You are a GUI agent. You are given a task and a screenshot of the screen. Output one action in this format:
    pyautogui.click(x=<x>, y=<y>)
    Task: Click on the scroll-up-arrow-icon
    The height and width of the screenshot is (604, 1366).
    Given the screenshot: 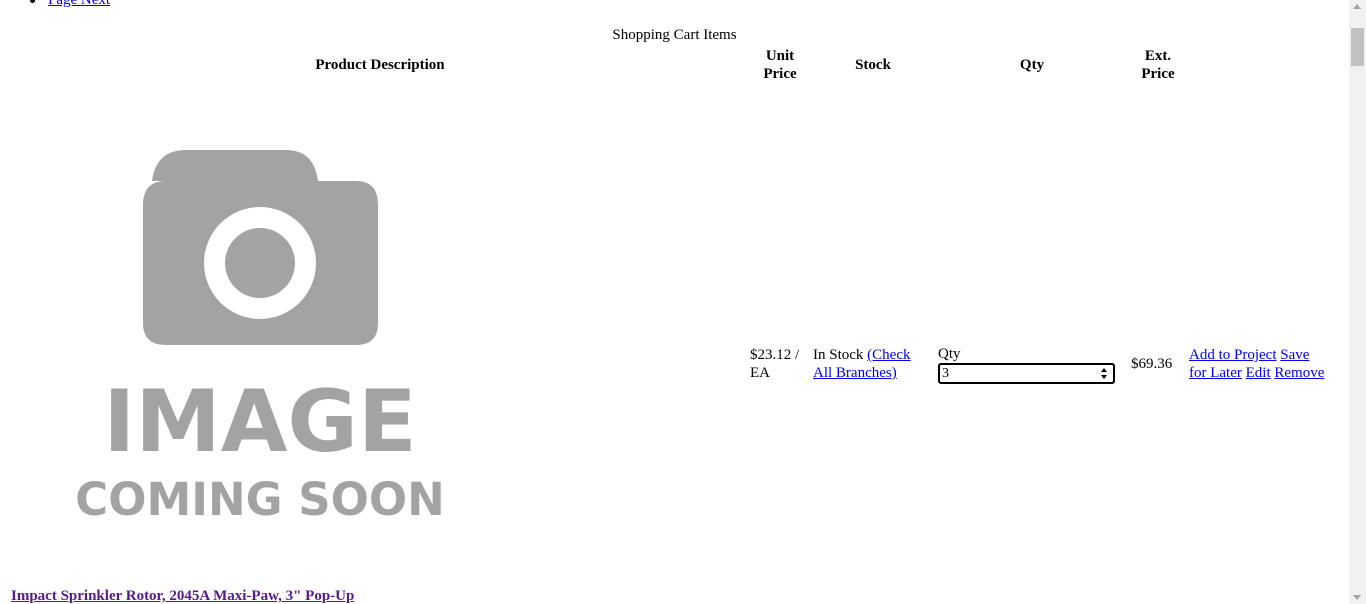 What is the action you would take?
    pyautogui.click(x=1357, y=6)
    